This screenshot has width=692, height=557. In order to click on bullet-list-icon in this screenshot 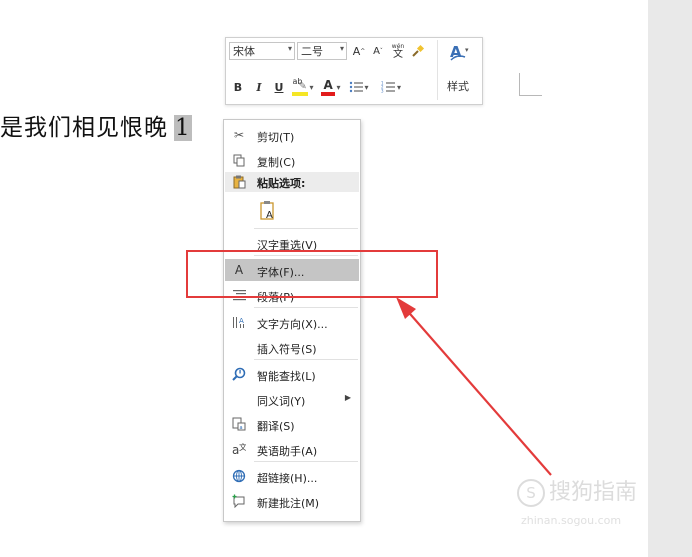, I will do `click(357, 87)`.